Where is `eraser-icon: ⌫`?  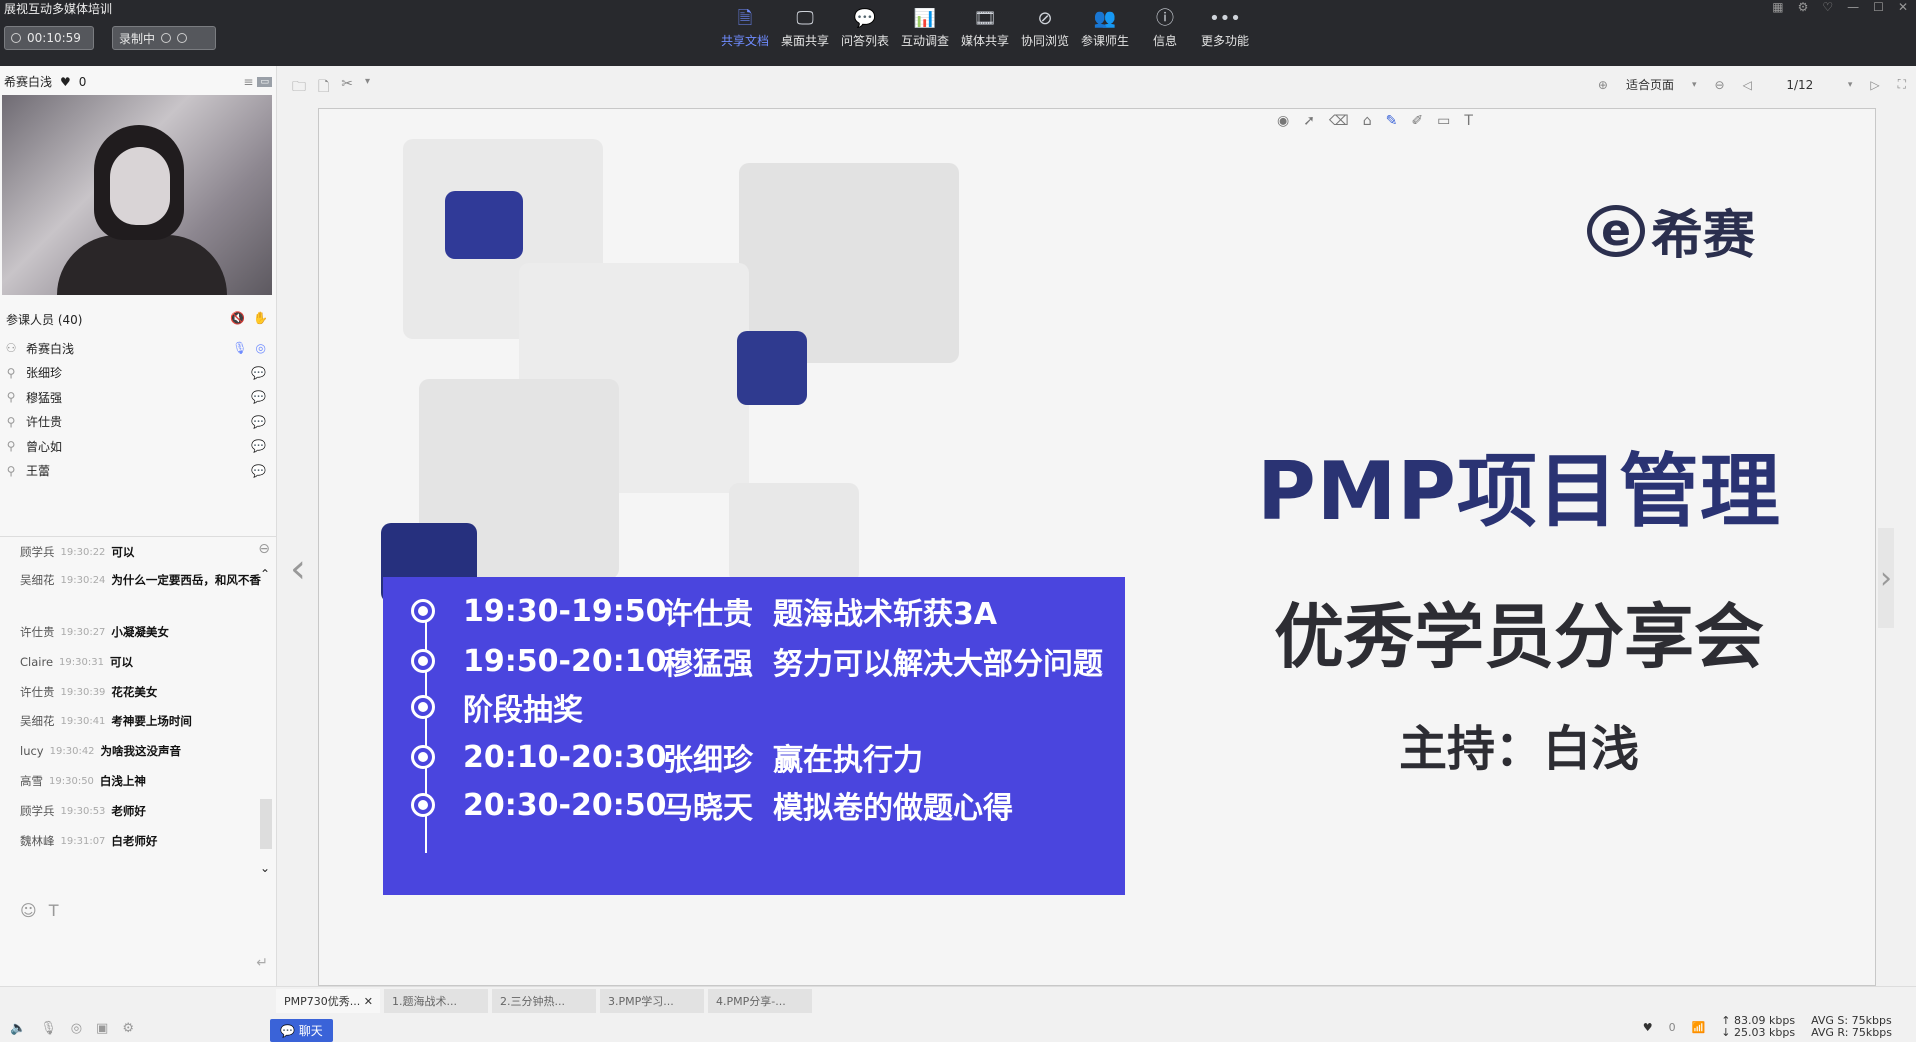 eraser-icon: ⌫ is located at coordinates (1339, 123).